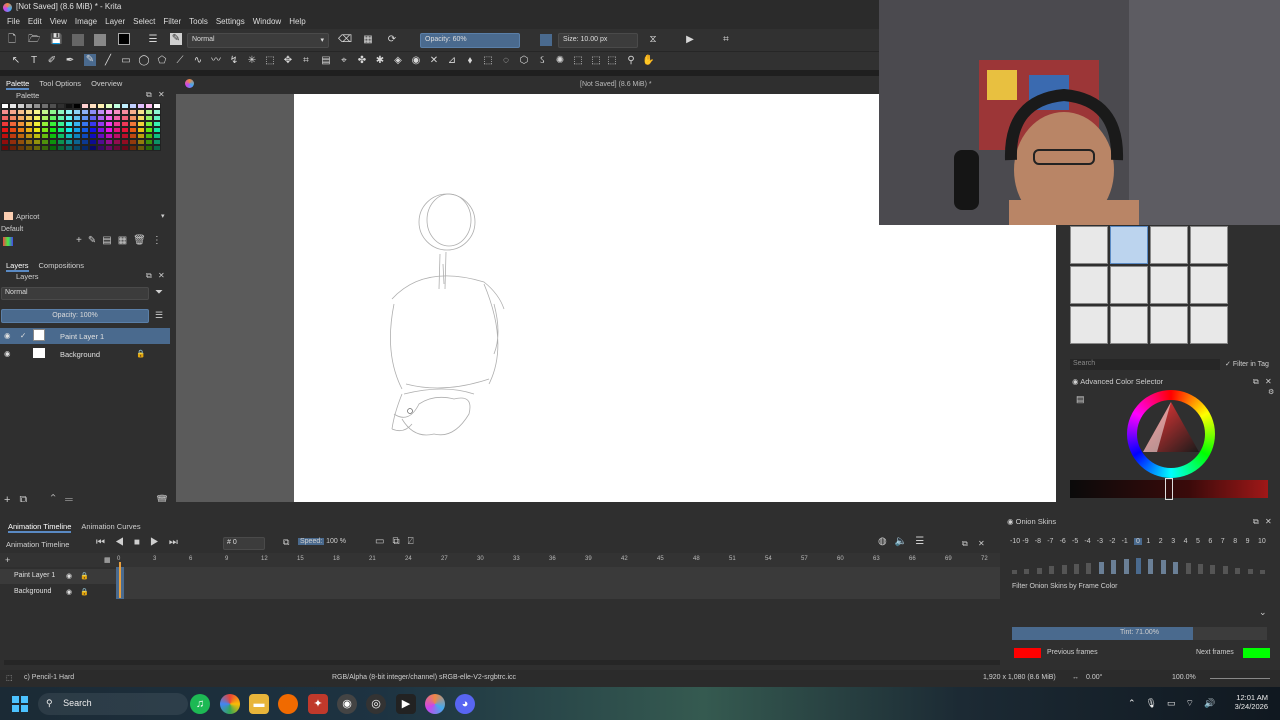 Image resolution: width=1280 pixels, height=720 pixels. What do you see at coordinates (110, 526) in the screenshot?
I see `tab-animation-curves: Animation Curves` at bounding box center [110, 526].